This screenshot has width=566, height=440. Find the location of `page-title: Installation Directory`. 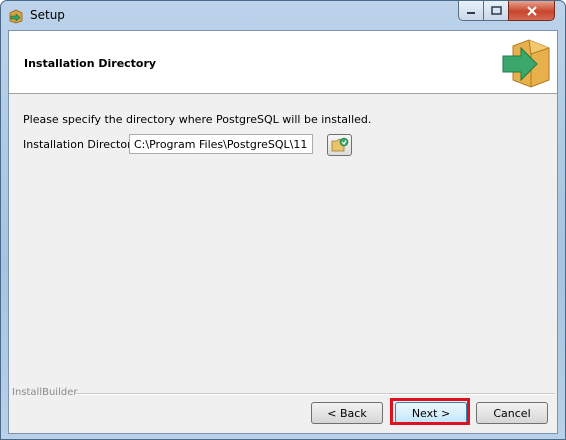

page-title: Installation Directory is located at coordinates (90, 63).